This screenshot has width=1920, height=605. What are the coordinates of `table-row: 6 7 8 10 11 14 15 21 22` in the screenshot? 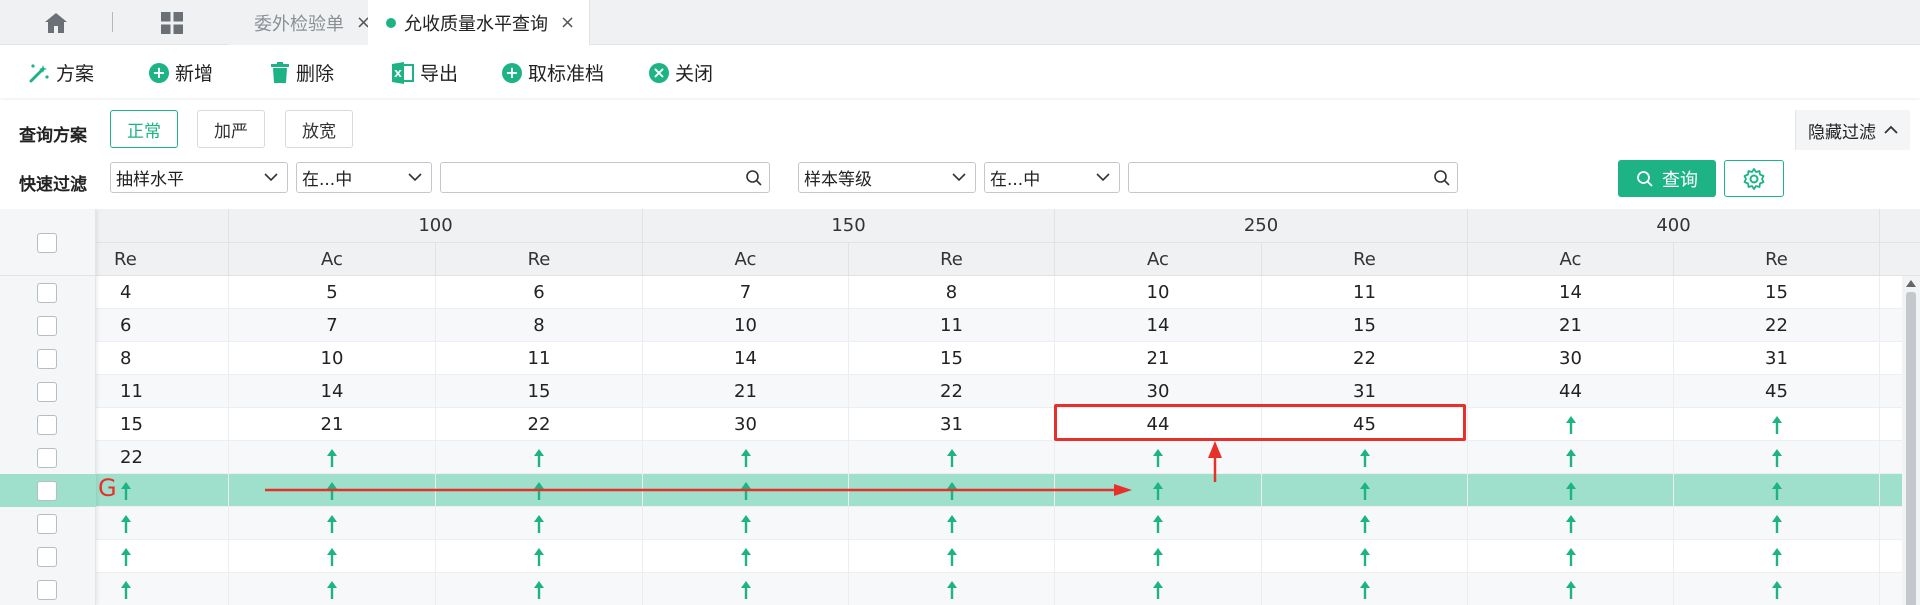 It's located at (960, 325).